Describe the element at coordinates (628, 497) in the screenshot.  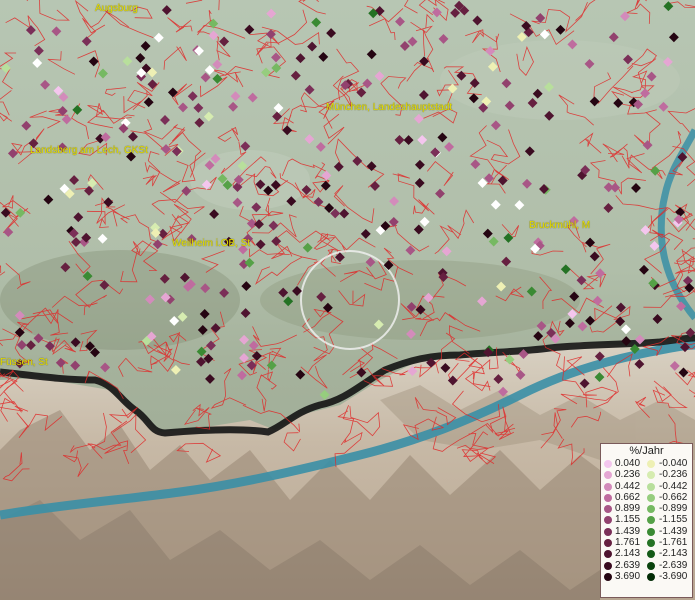
I see `legend-value-positive: 0.662` at that location.